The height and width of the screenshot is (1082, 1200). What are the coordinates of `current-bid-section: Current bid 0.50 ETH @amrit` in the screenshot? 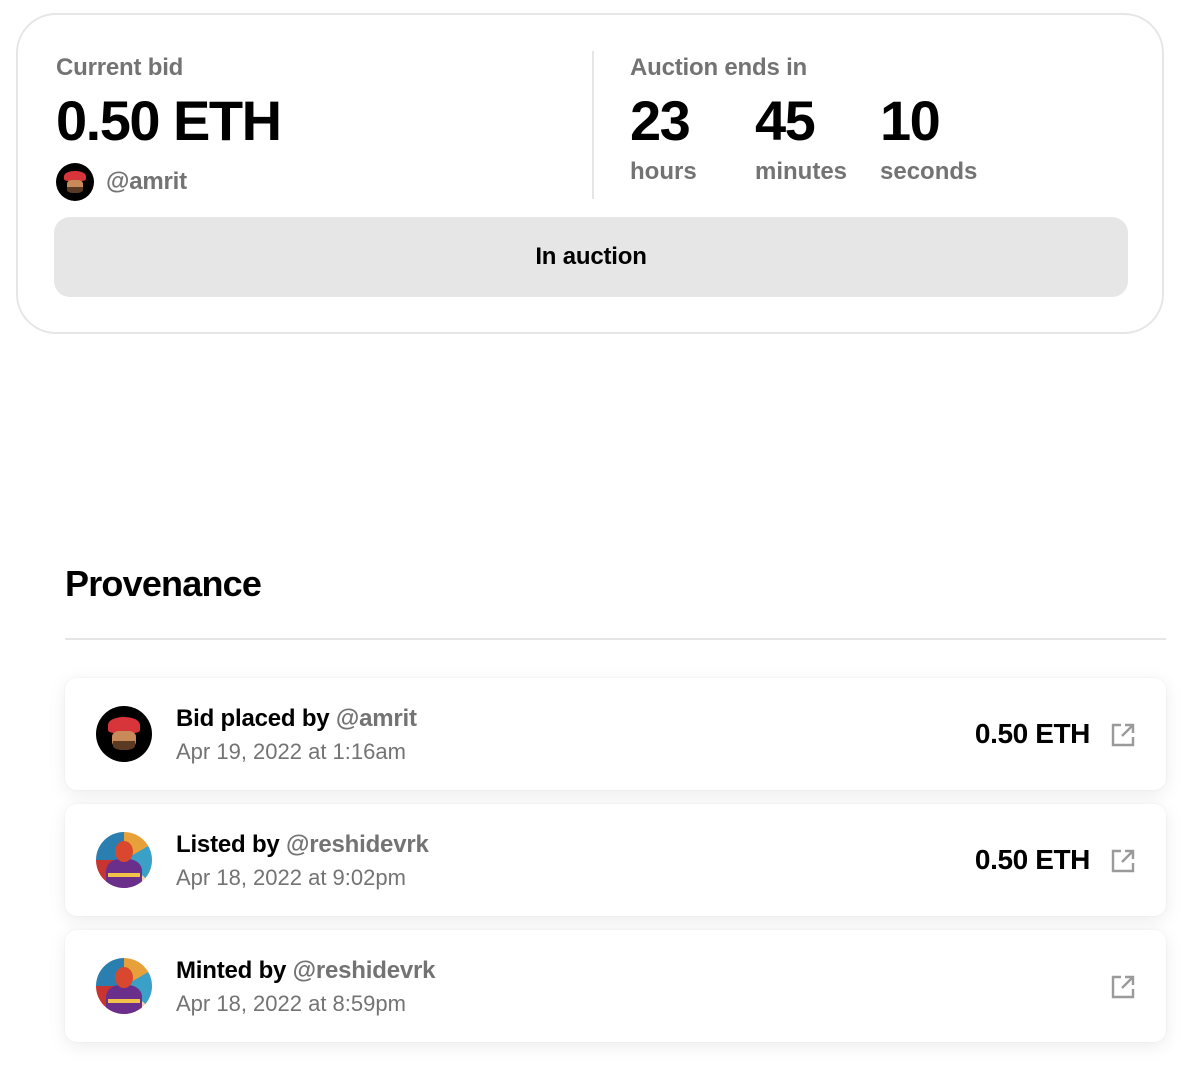 It's located at (169, 127).